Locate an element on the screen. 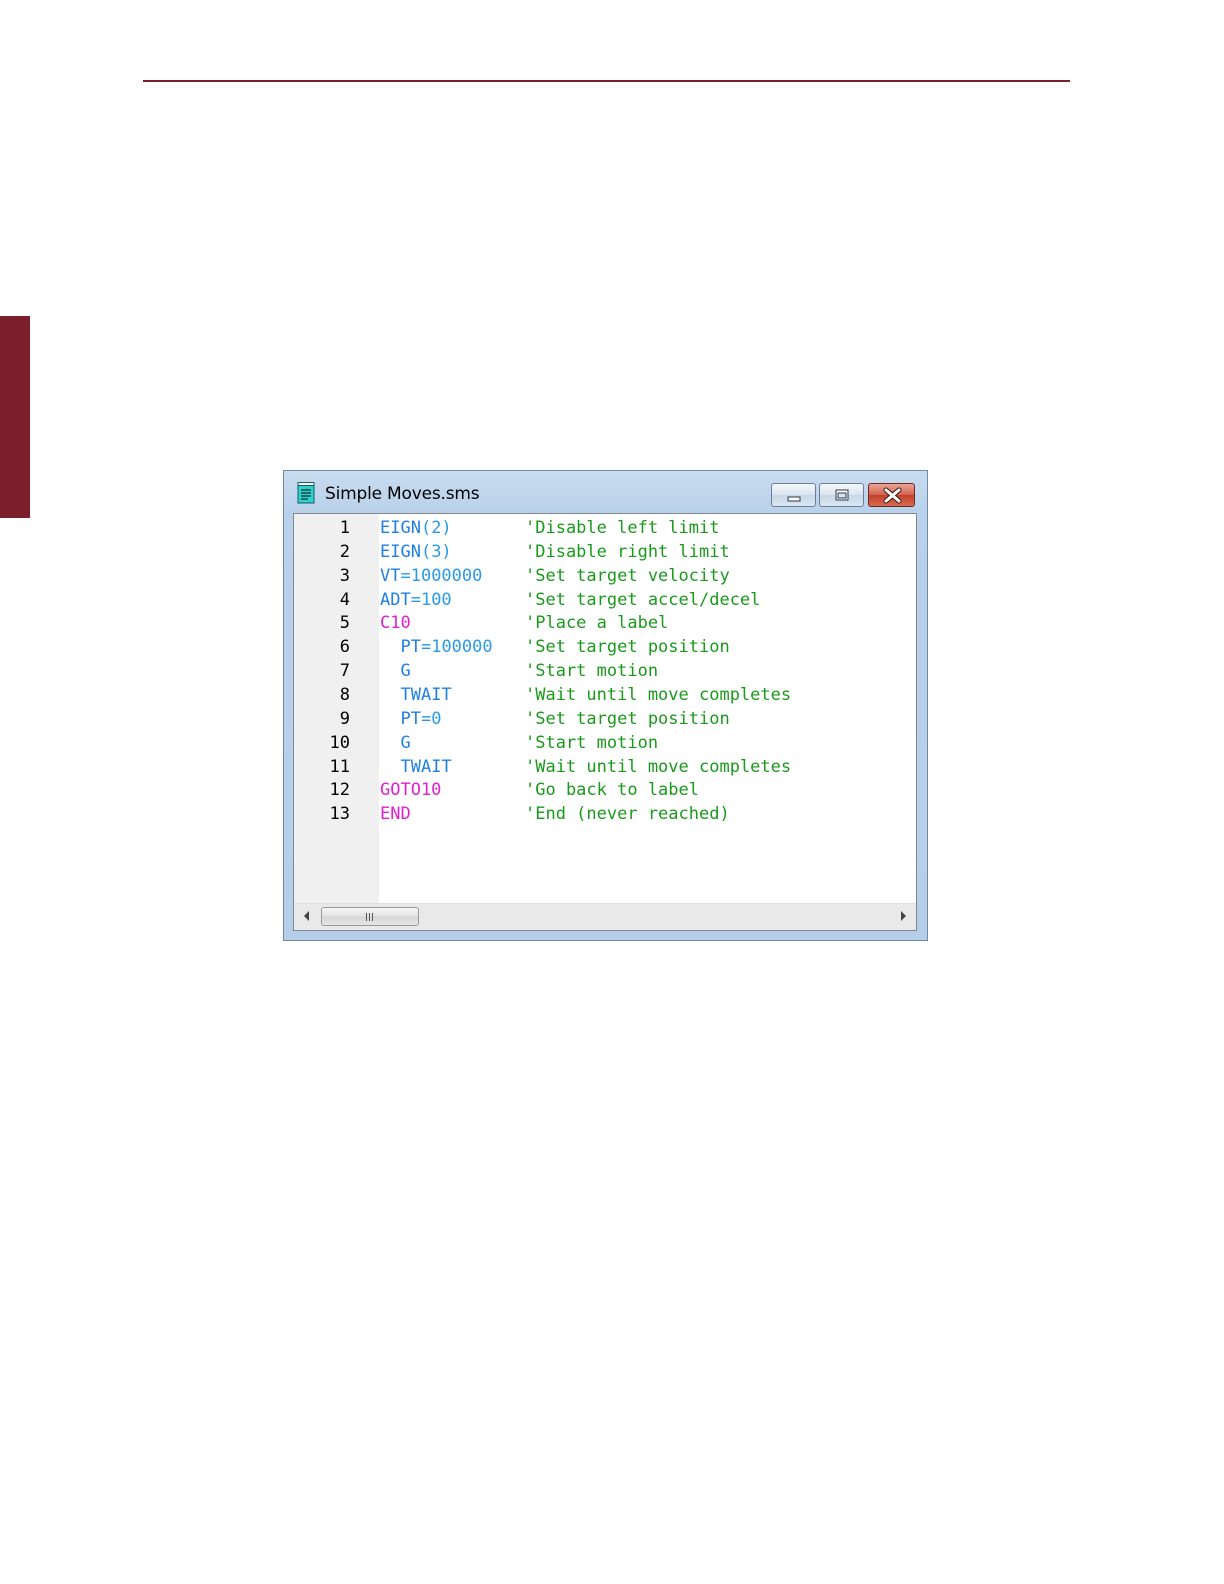 The width and height of the screenshot is (1224, 1584). code-statement: EIGN(3) is located at coordinates (416, 552).